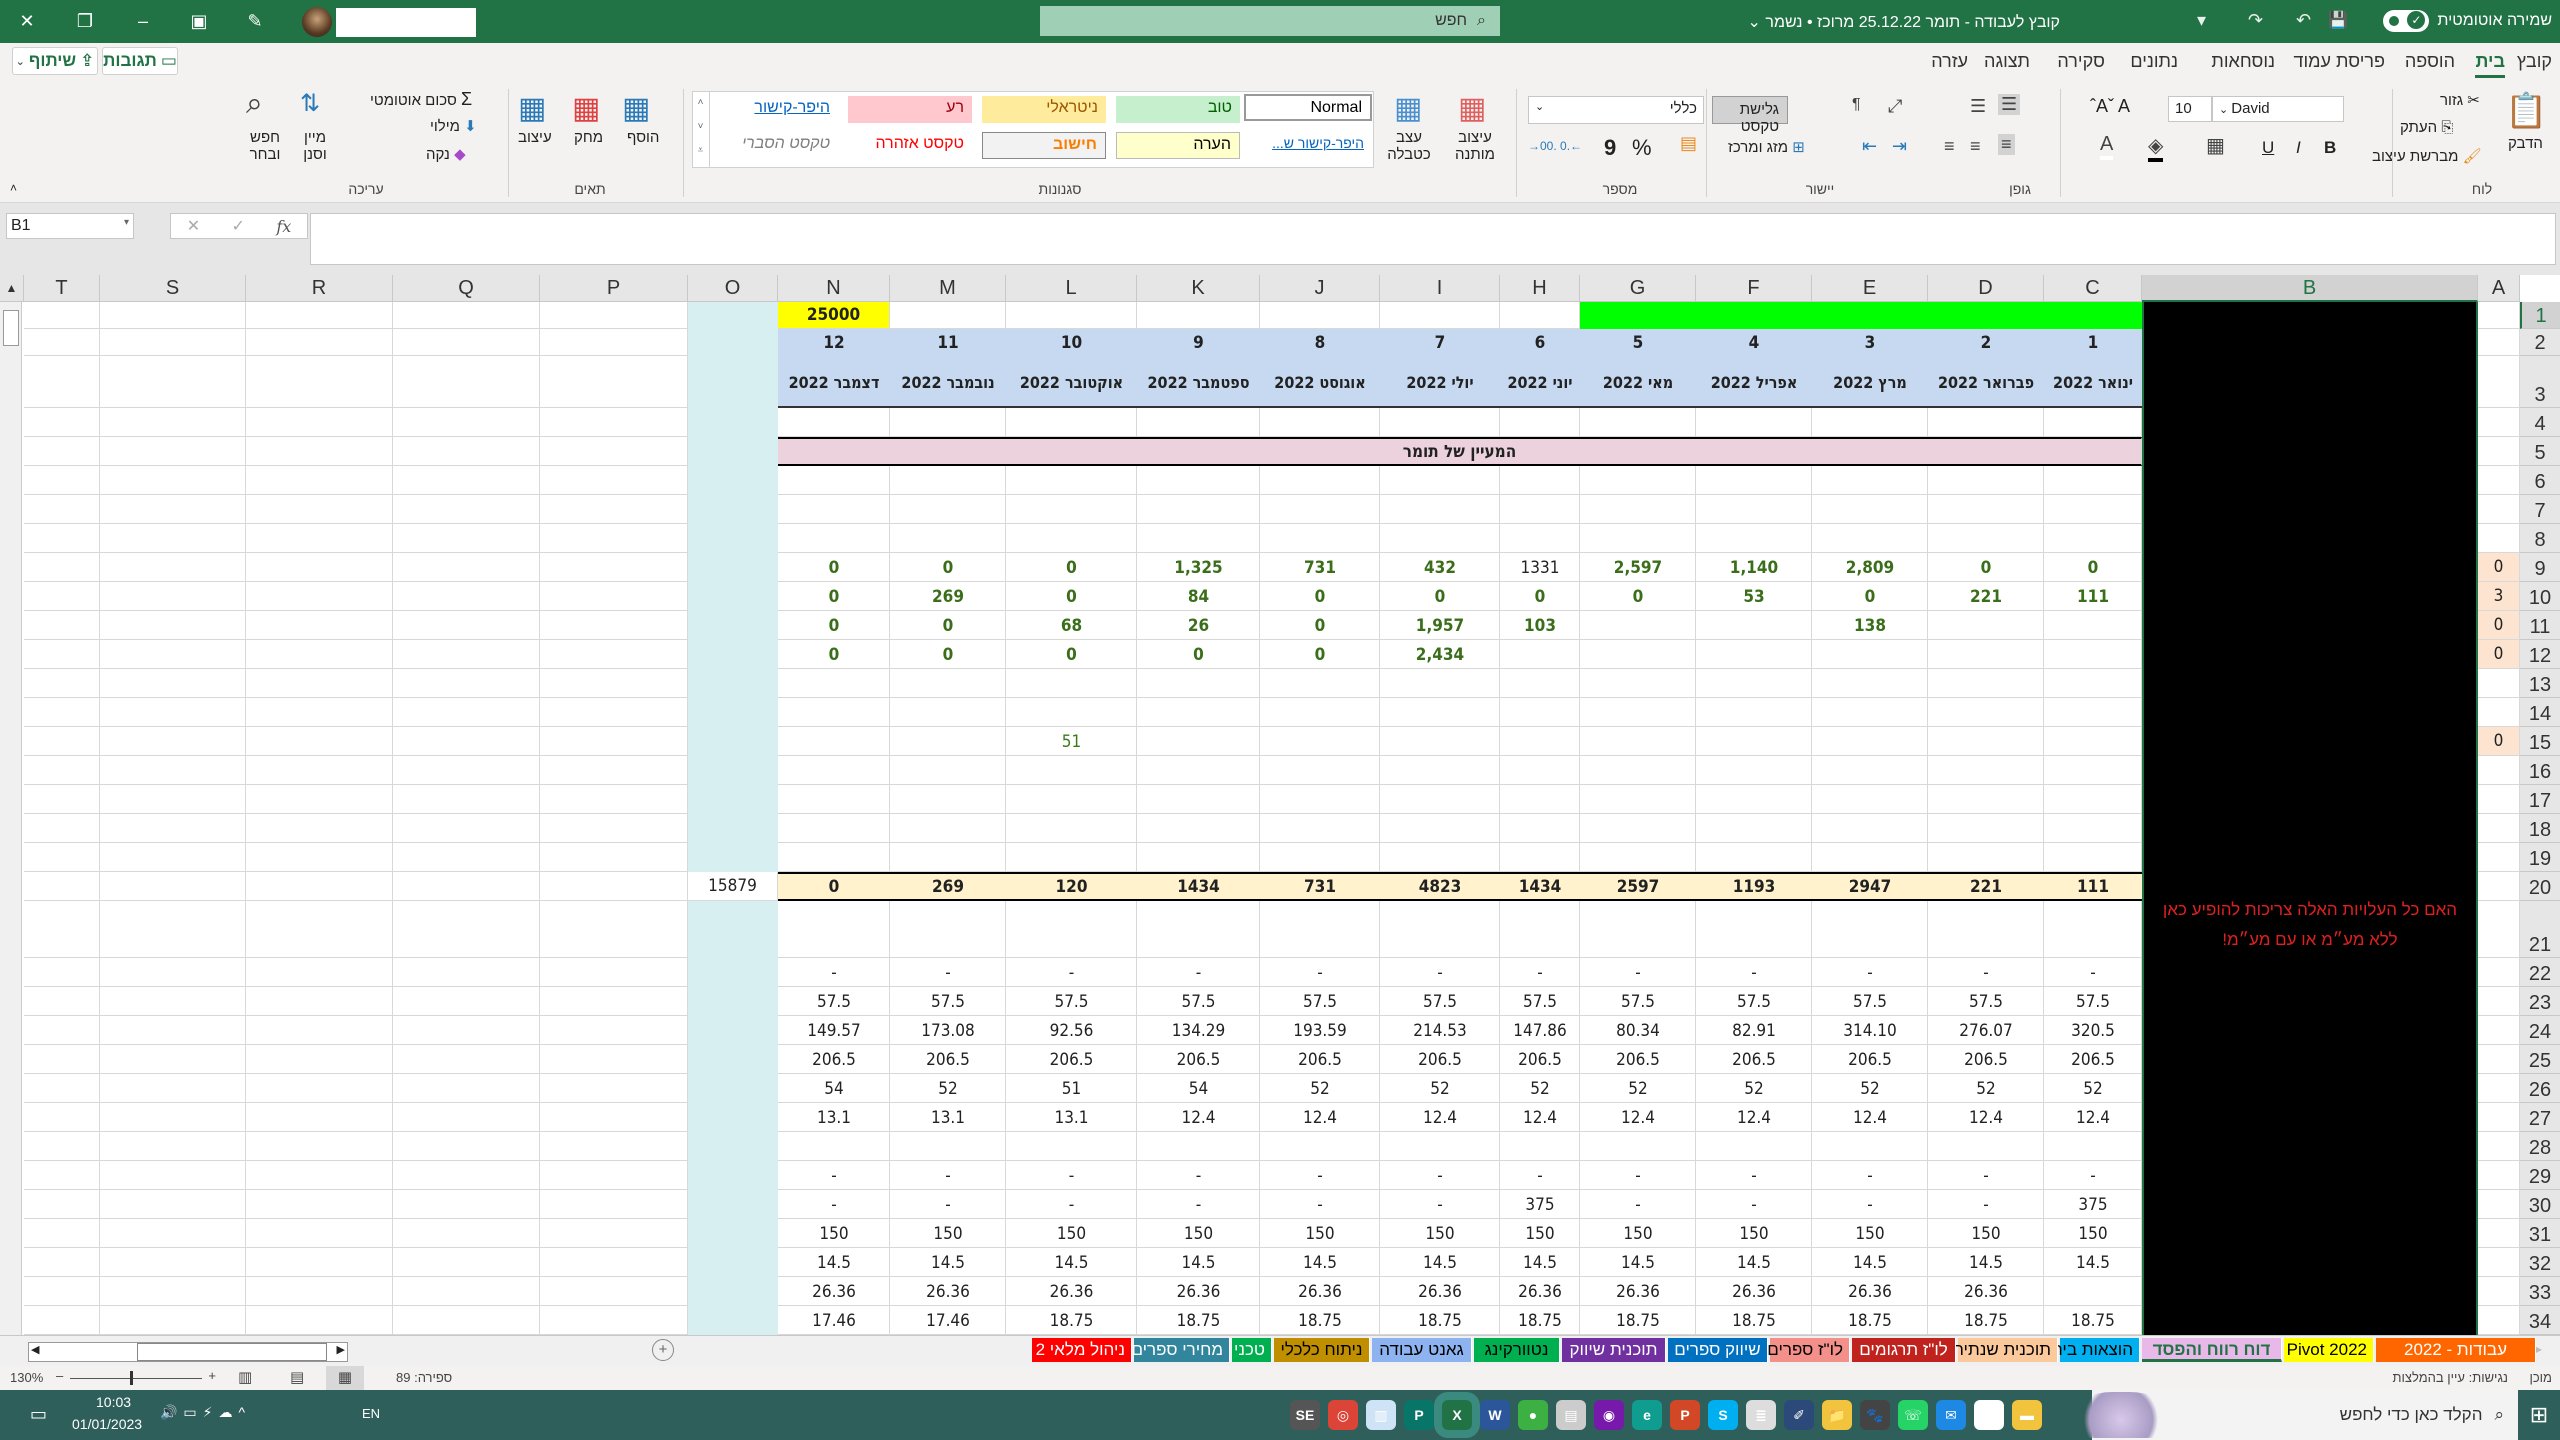 Image resolution: width=2560 pixels, height=1440 pixels. What do you see at coordinates (466, 382) in the screenshot?
I see `cell-q3` at bounding box center [466, 382].